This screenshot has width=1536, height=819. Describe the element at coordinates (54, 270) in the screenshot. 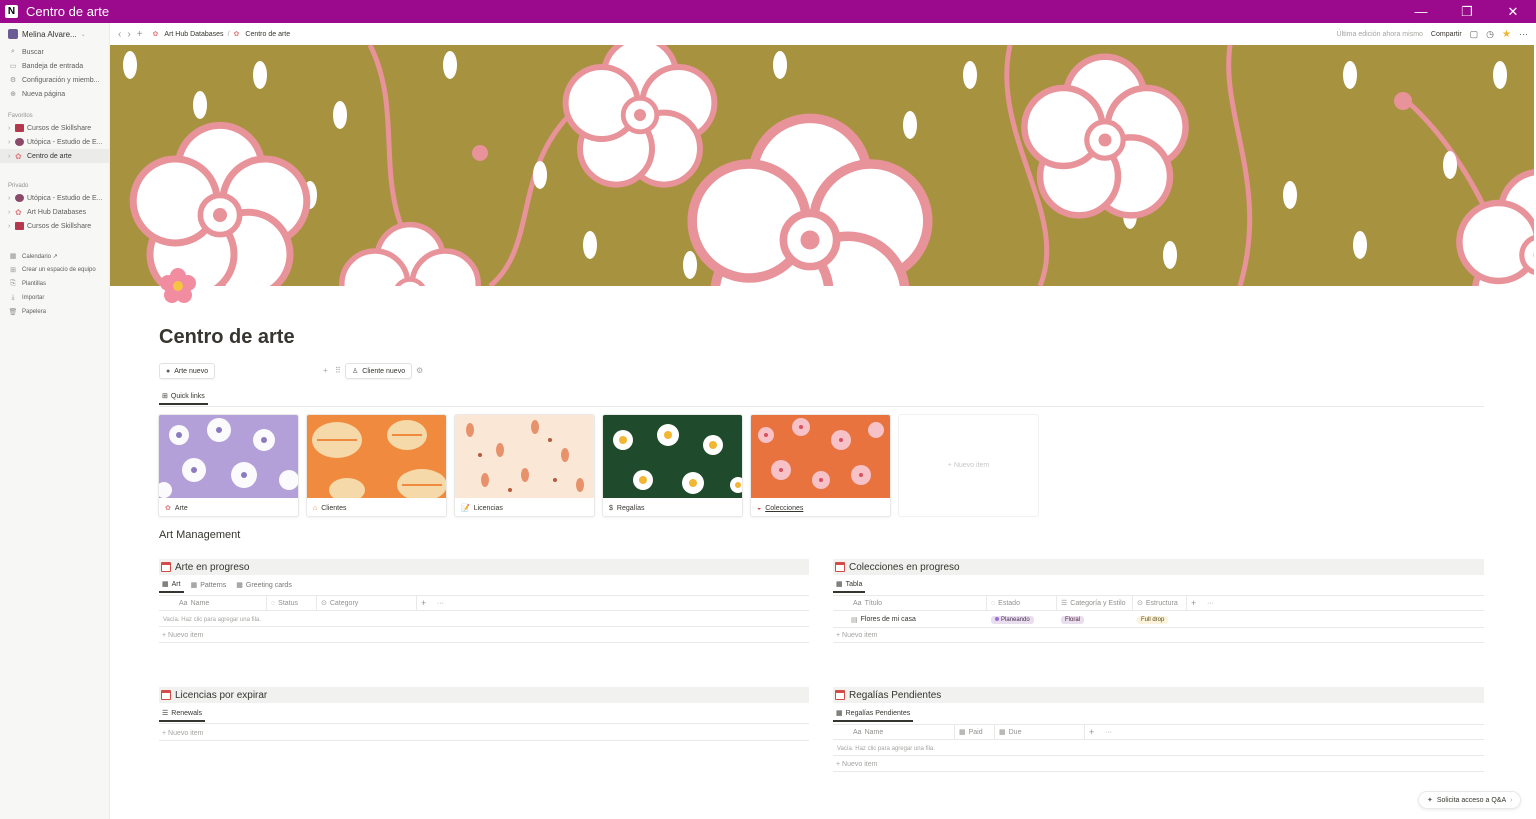

I see `sidebar-item-create-teamspace: ⊞ Crear un espacio de equipo` at that location.